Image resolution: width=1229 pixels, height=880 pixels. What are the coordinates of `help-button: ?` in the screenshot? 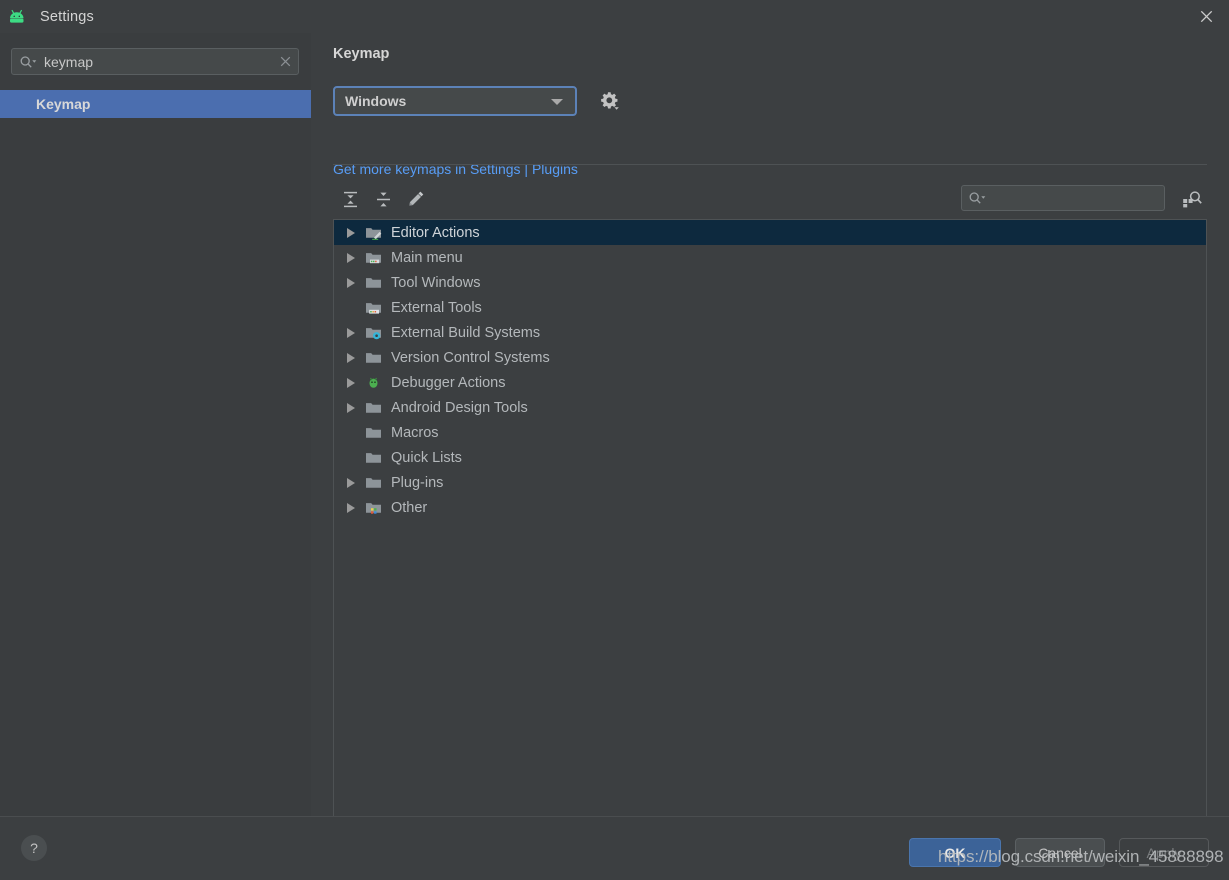 It's located at (34, 848).